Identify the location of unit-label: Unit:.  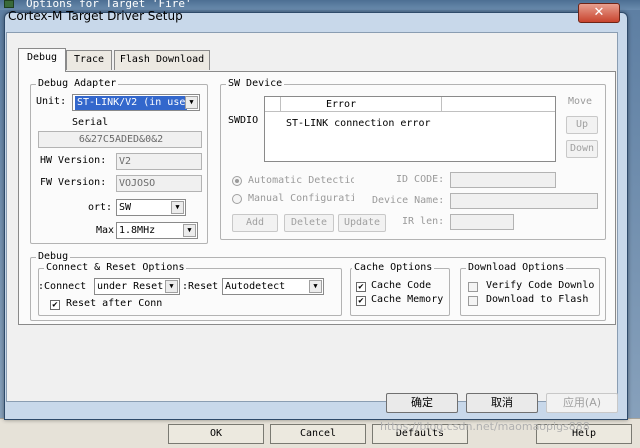
(51, 101).